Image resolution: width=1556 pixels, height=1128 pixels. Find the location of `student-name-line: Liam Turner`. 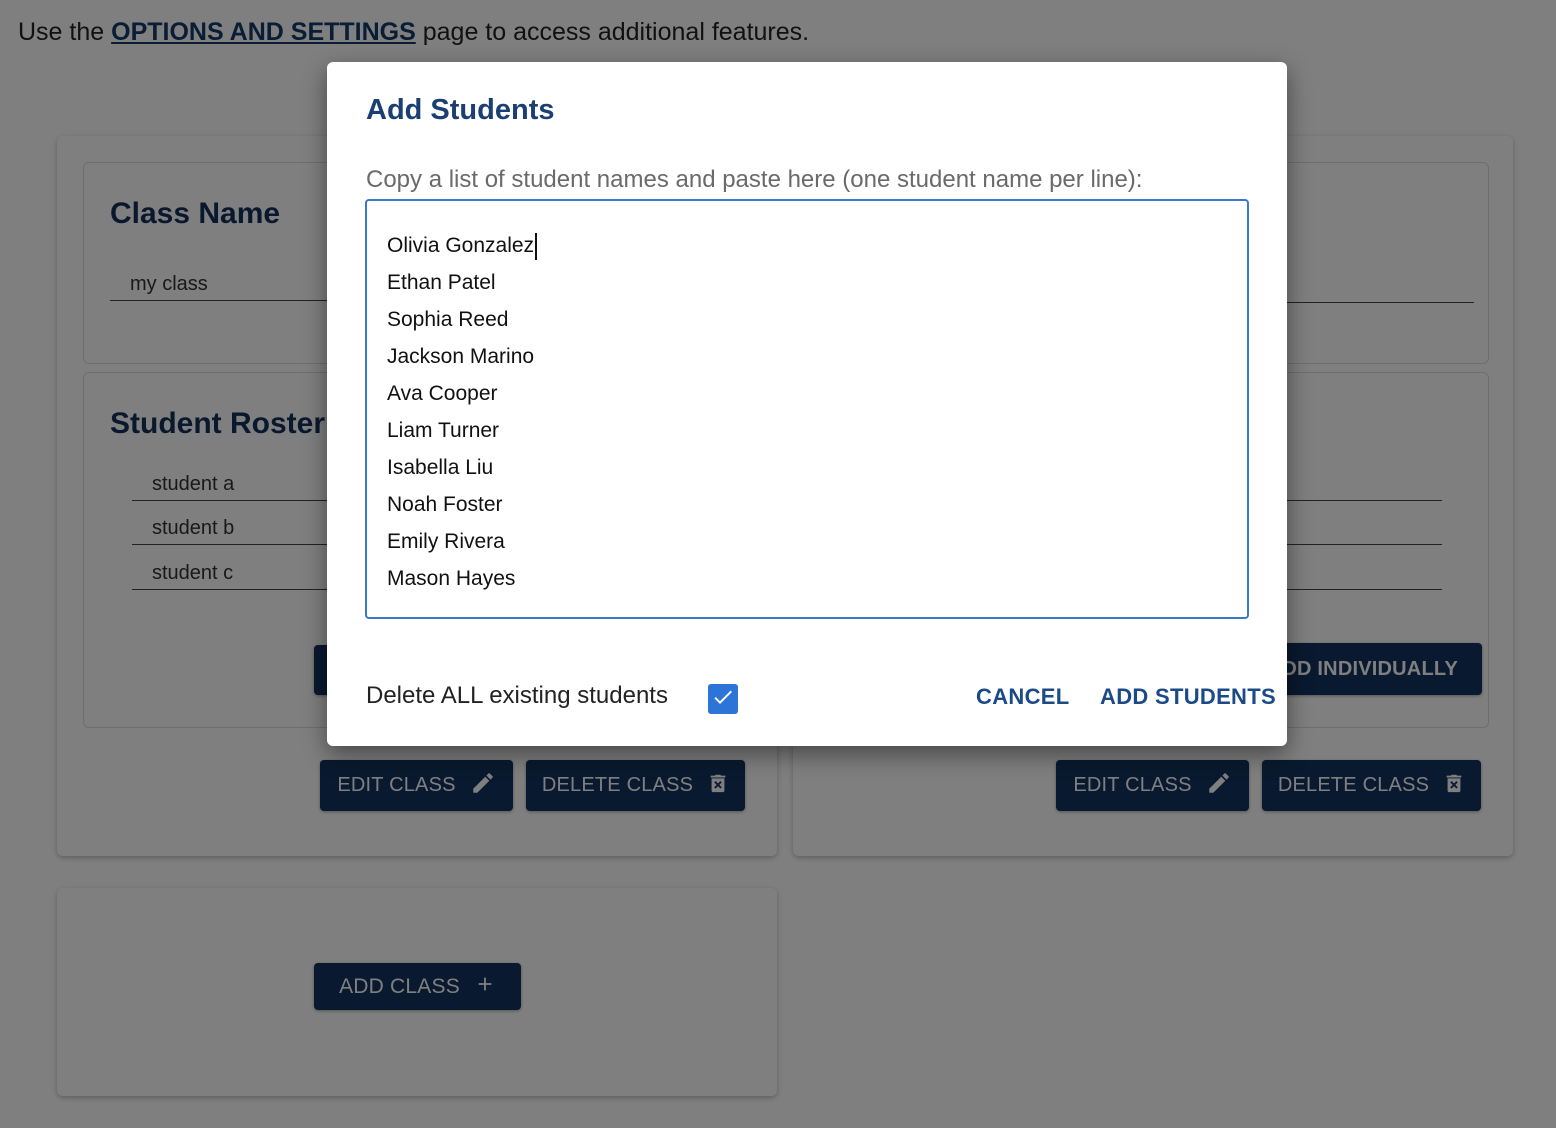

student-name-line: Liam Turner is located at coordinates (443, 430).